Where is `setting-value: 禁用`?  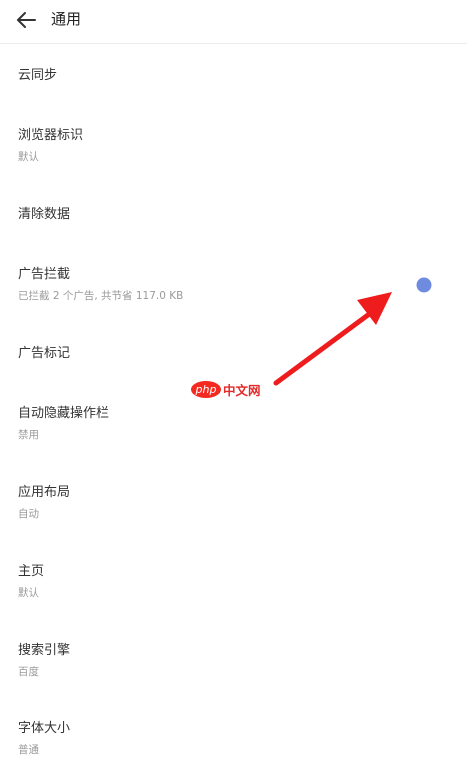 setting-value: 禁用 is located at coordinates (28, 435).